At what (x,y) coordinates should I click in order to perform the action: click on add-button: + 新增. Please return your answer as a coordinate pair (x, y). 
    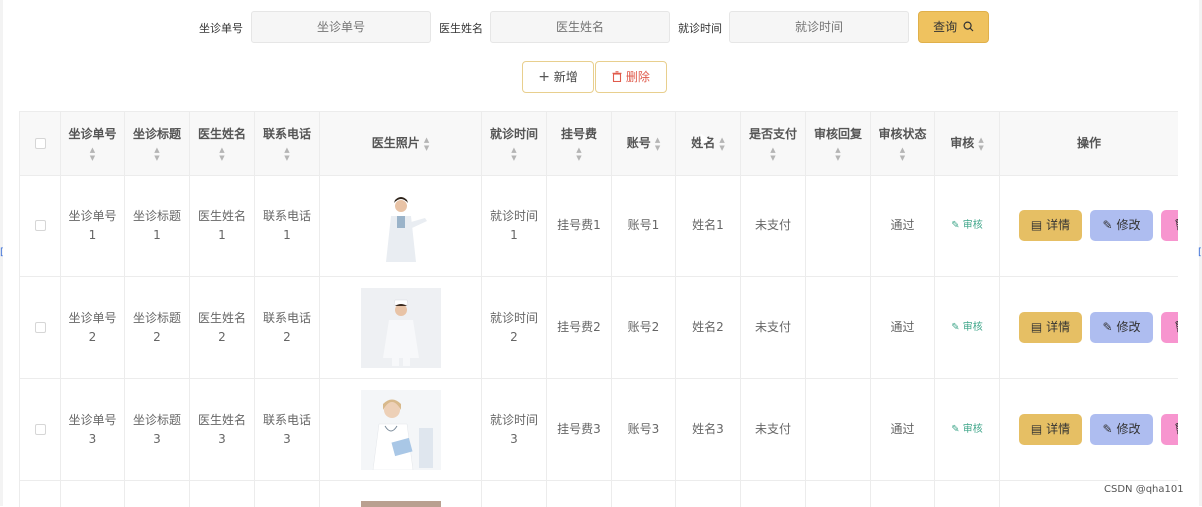
    Looking at the image, I should click on (558, 77).